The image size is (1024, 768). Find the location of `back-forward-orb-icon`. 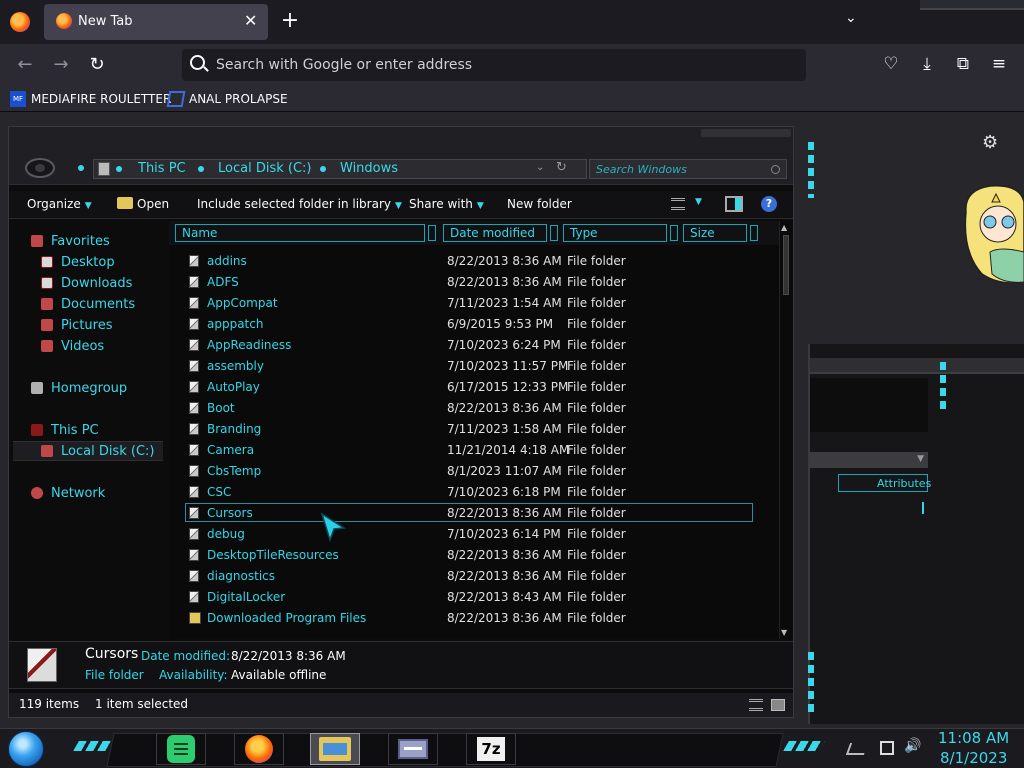

back-forward-orb-icon is located at coordinates (40, 168).